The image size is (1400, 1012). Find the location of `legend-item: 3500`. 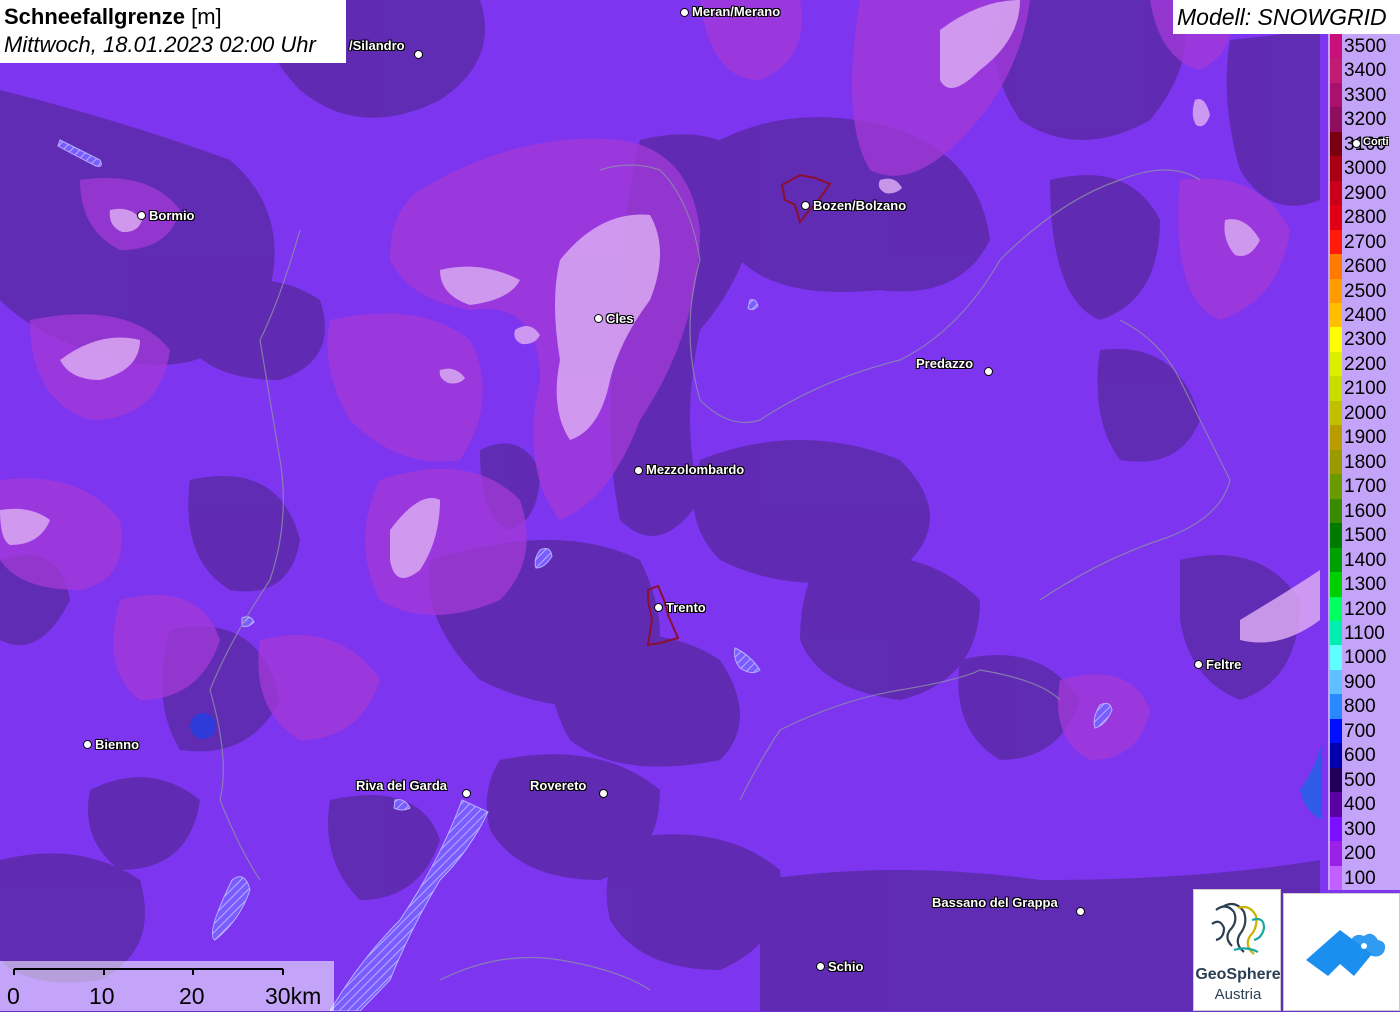

legend-item: 3500 is located at coordinates (1364, 46).